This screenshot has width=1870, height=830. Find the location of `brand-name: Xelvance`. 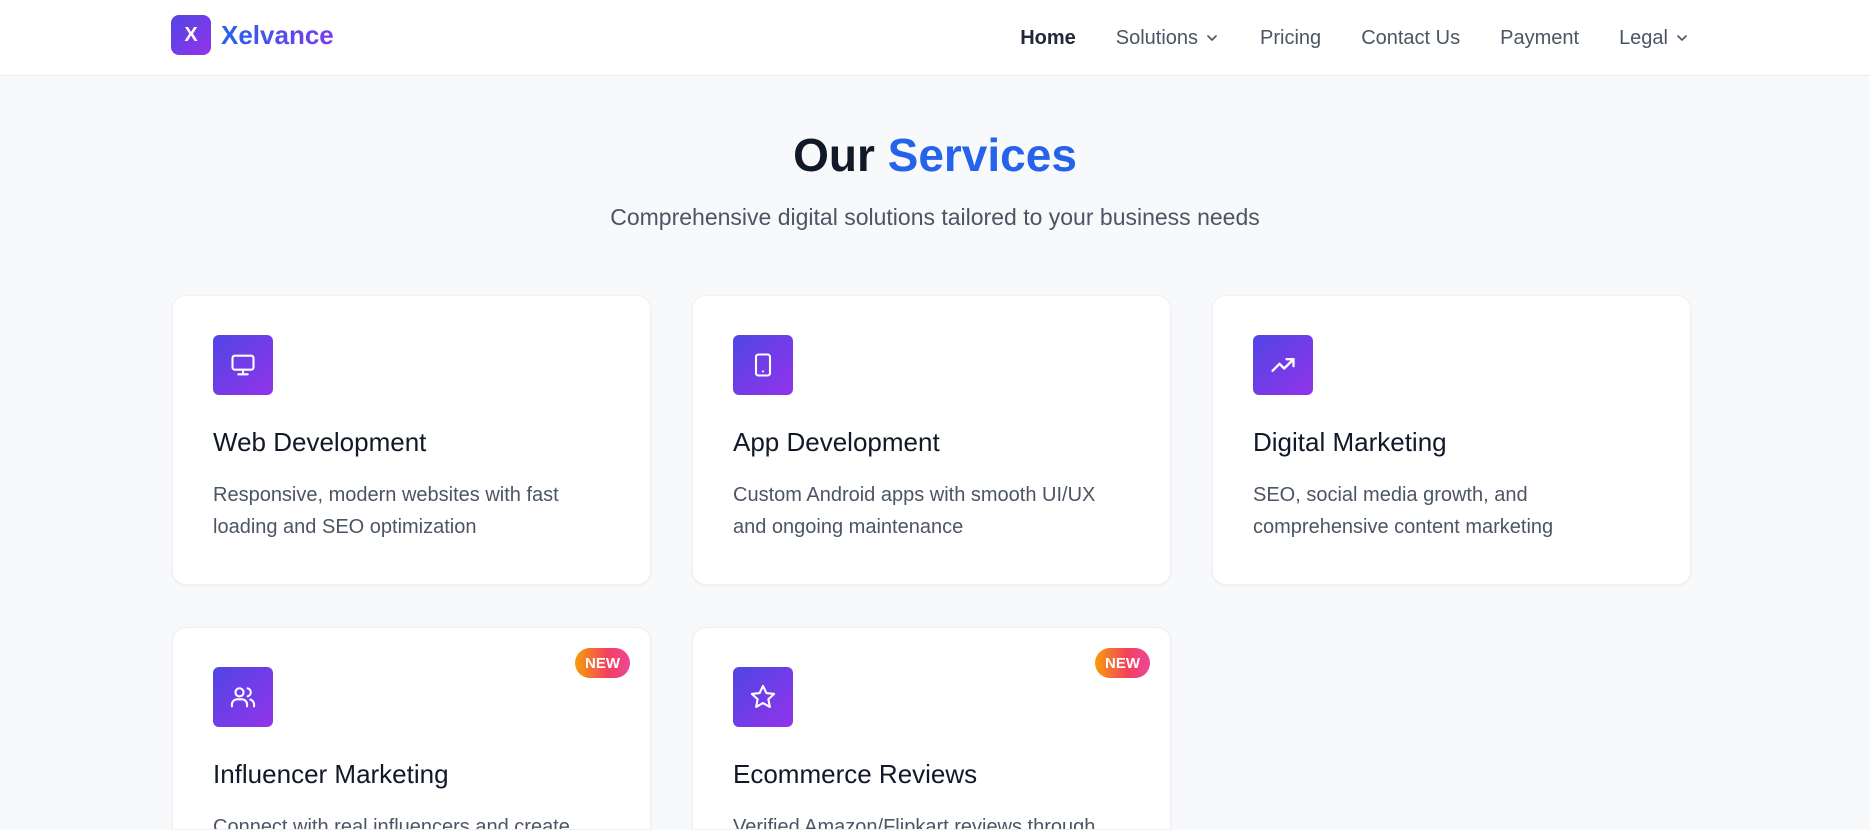

brand-name: Xelvance is located at coordinates (277, 34).